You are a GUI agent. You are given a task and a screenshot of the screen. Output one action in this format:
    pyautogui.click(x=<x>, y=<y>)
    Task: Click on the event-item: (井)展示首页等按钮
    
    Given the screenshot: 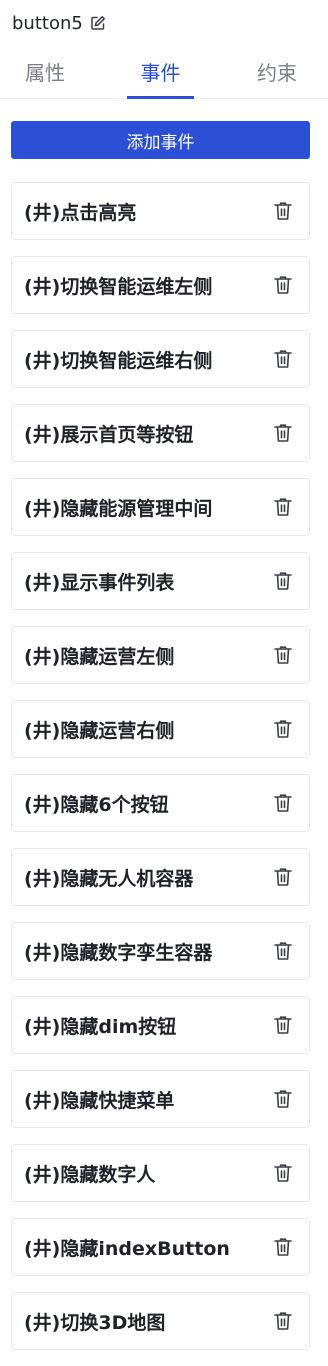 What is the action you would take?
    pyautogui.click(x=160, y=433)
    